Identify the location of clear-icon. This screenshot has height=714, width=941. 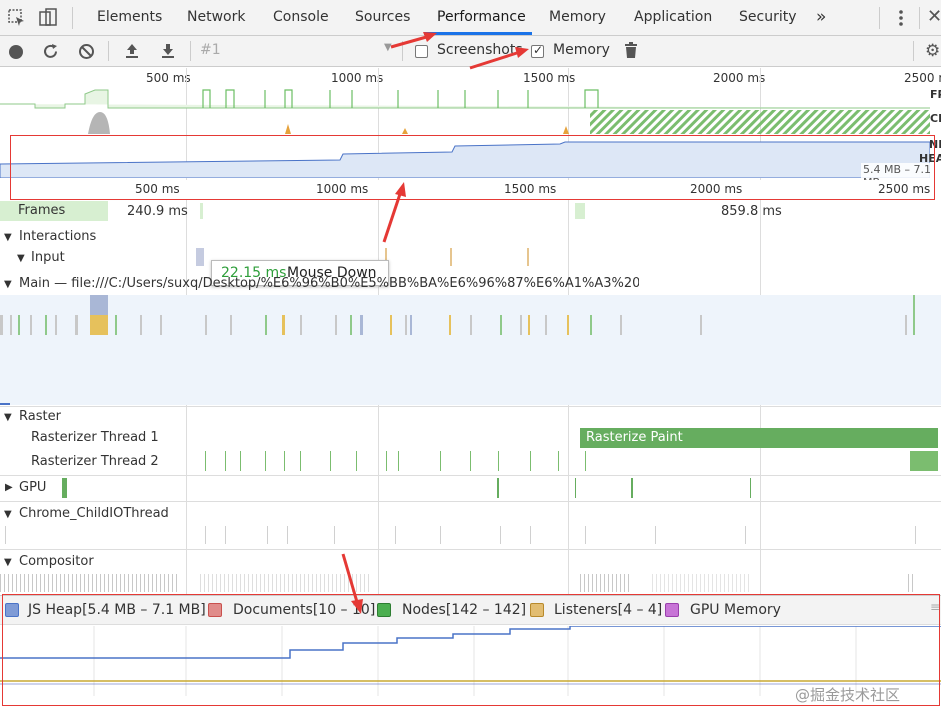
(86, 53).